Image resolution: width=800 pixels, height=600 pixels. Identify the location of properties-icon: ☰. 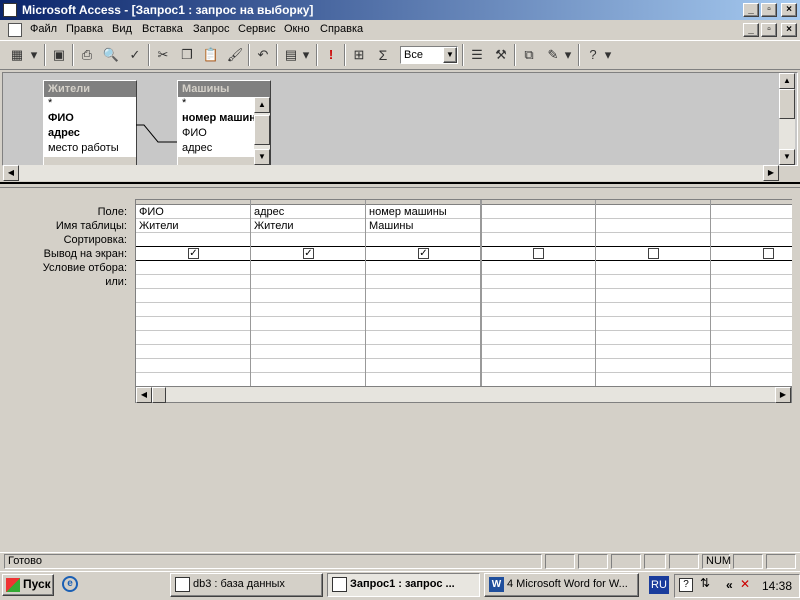
(477, 55).